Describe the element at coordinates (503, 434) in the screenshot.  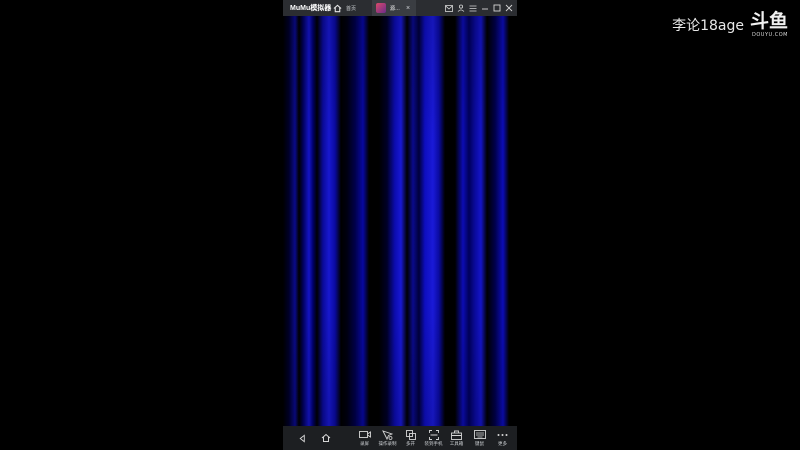
I see `more-icon` at that location.